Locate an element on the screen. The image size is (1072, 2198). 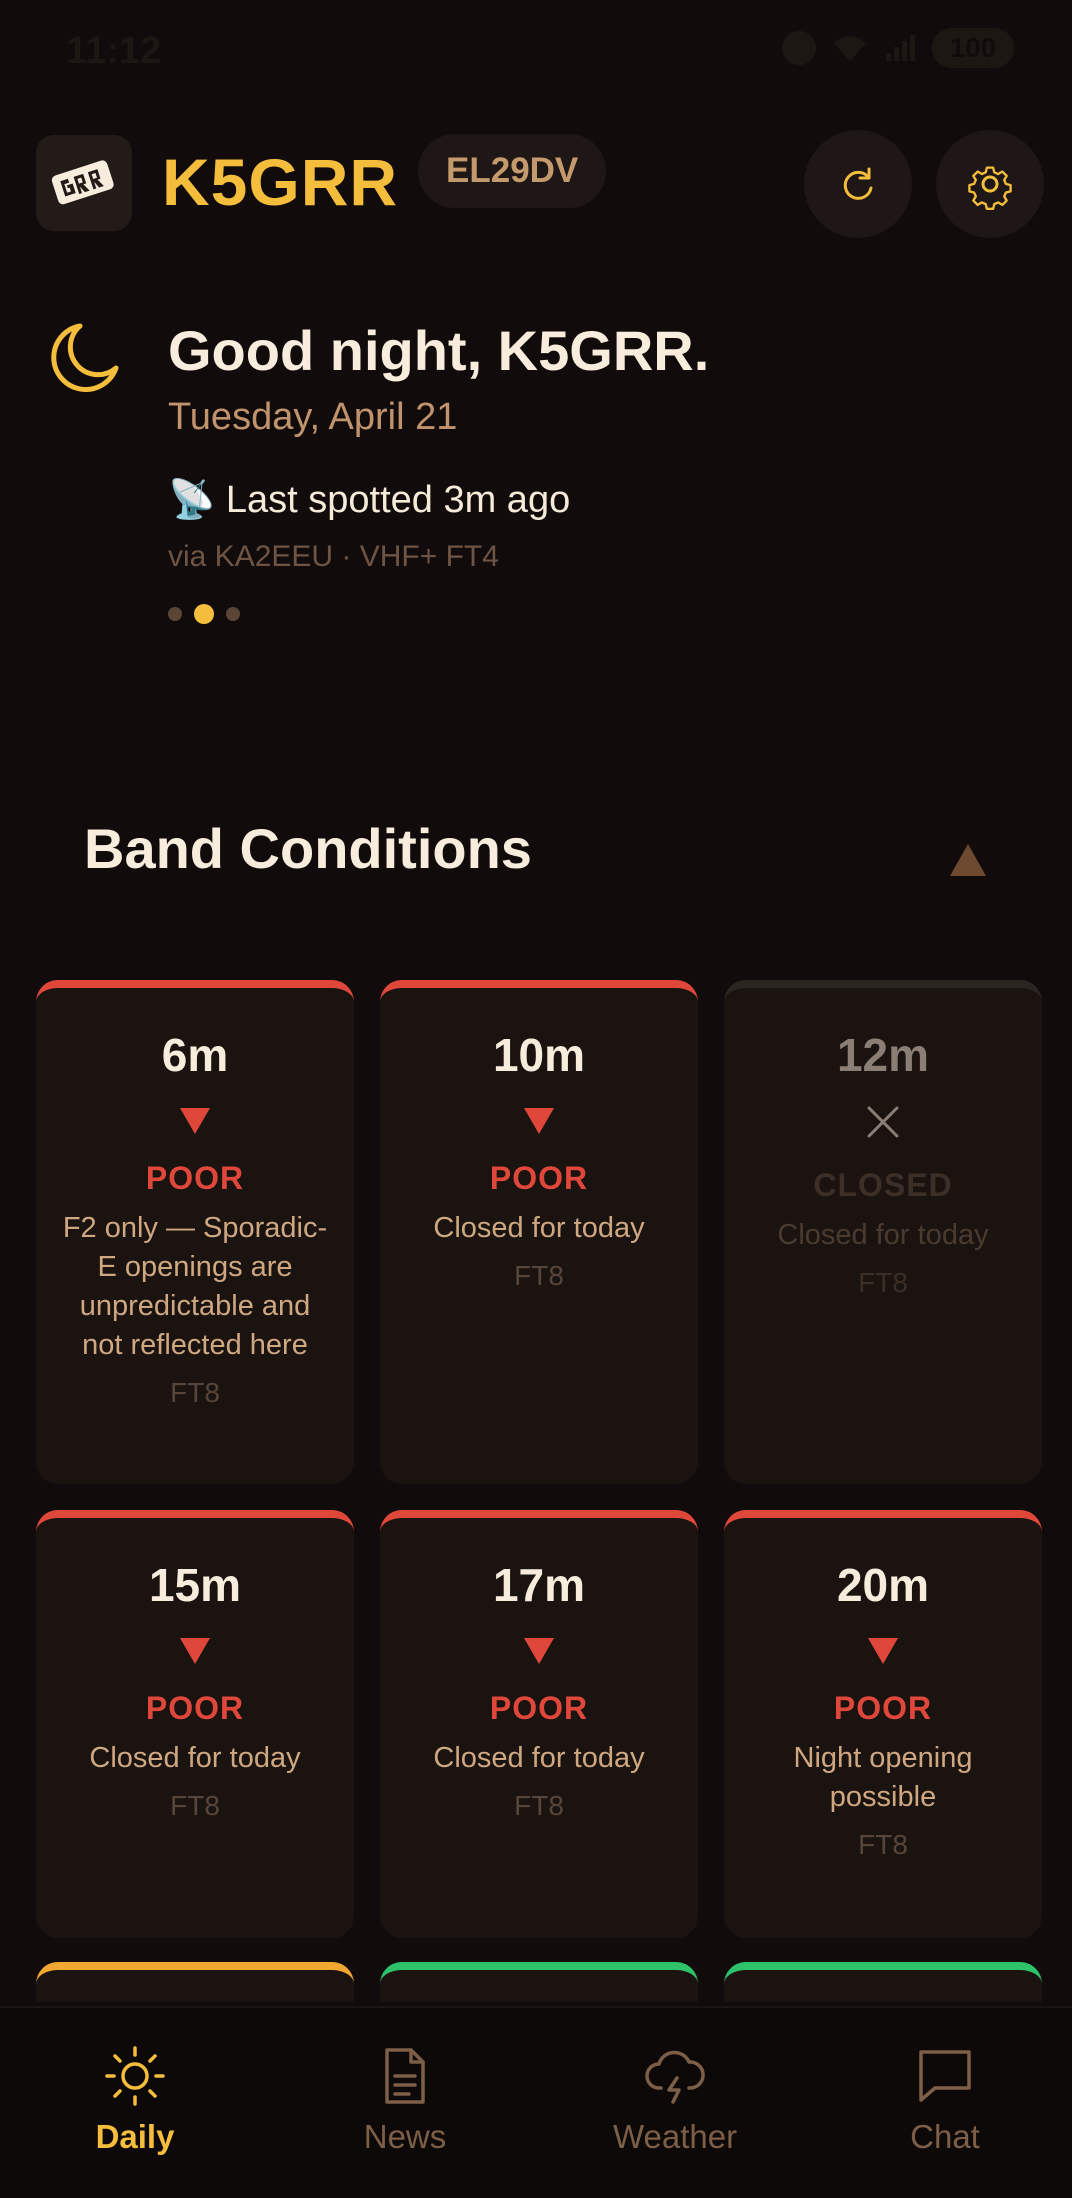
band-note: Night opening possible is located at coordinates (883, 1777).